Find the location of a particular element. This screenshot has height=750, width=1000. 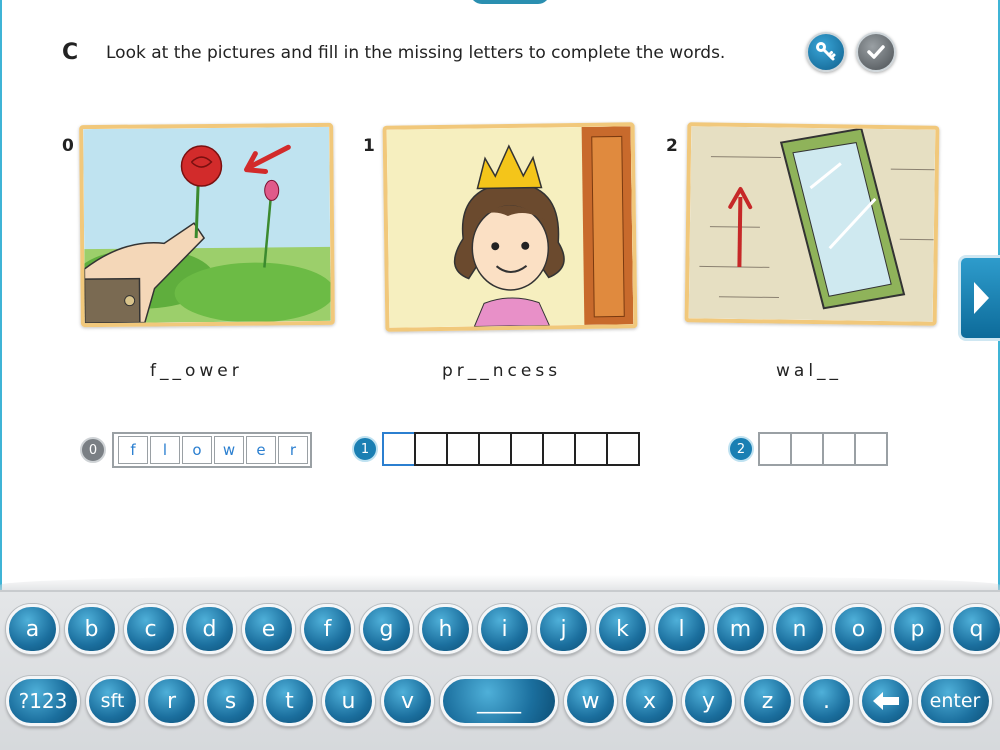

letter-box: o is located at coordinates (197, 450).